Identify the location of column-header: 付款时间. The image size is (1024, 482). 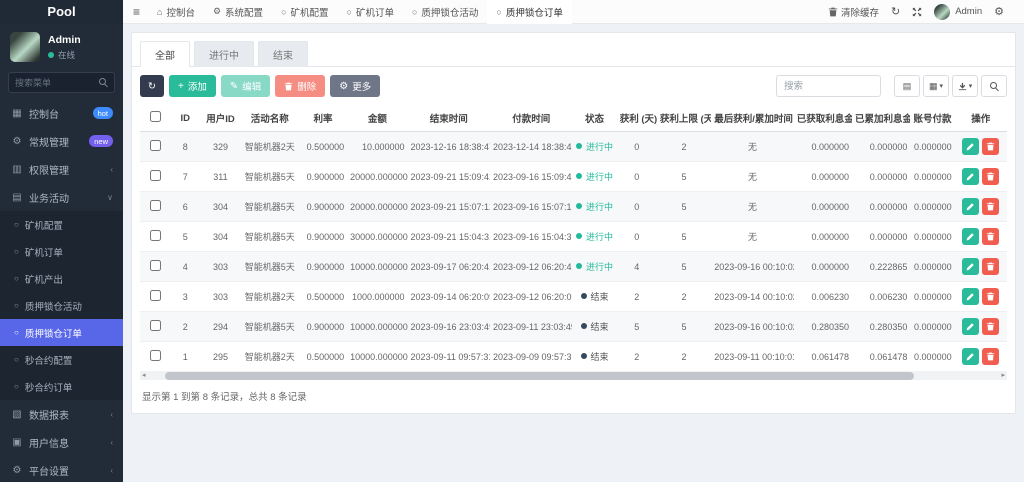
(531, 118).